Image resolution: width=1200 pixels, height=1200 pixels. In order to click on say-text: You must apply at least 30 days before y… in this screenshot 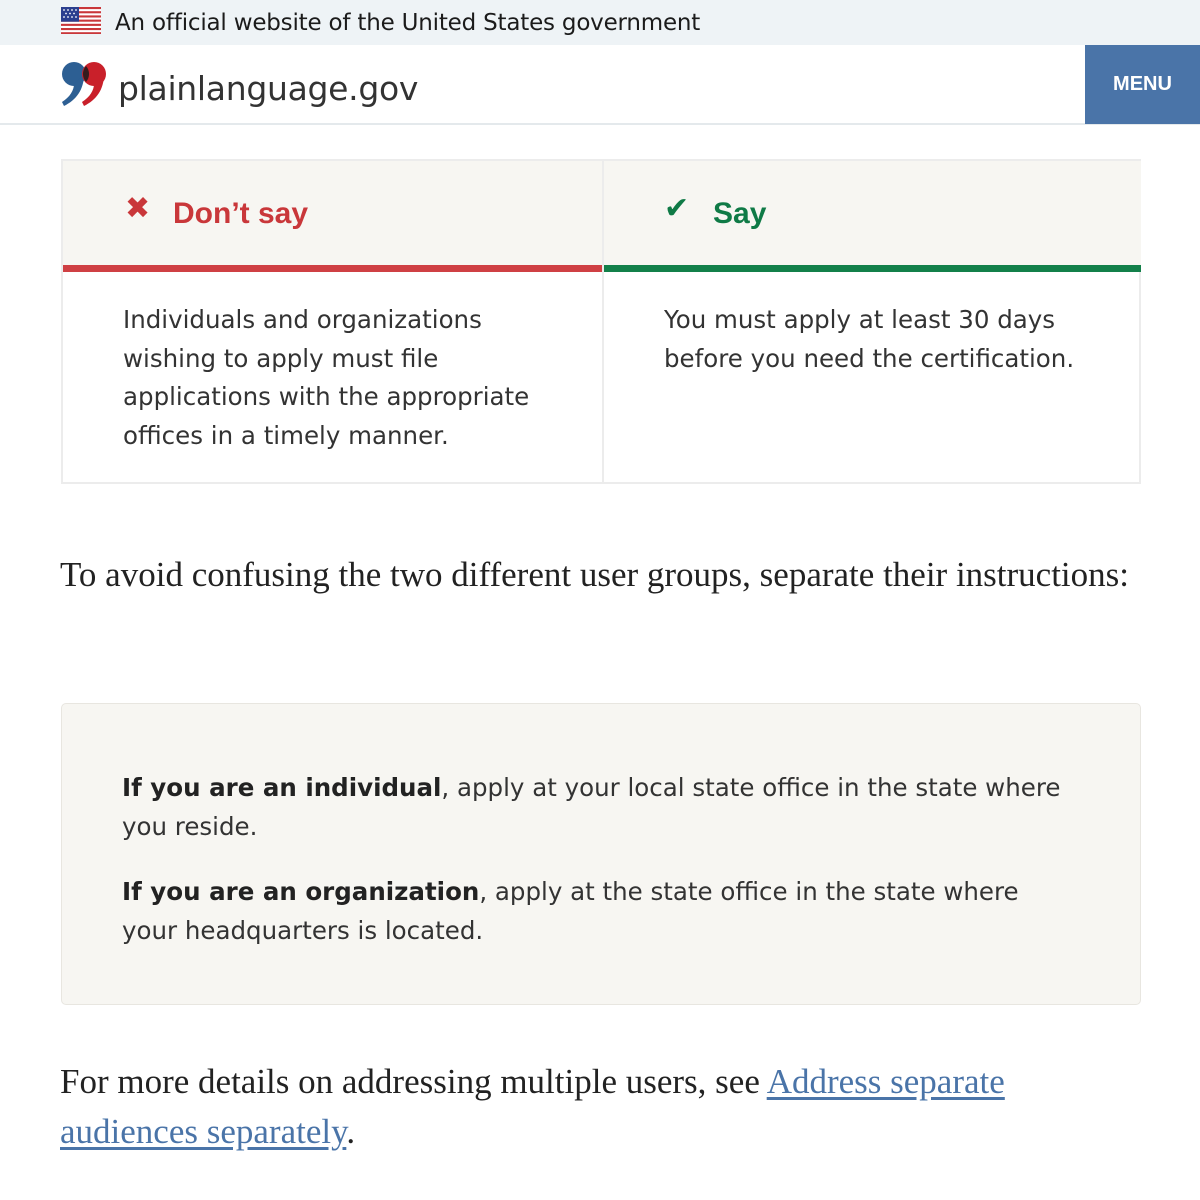, I will do `click(869, 339)`.